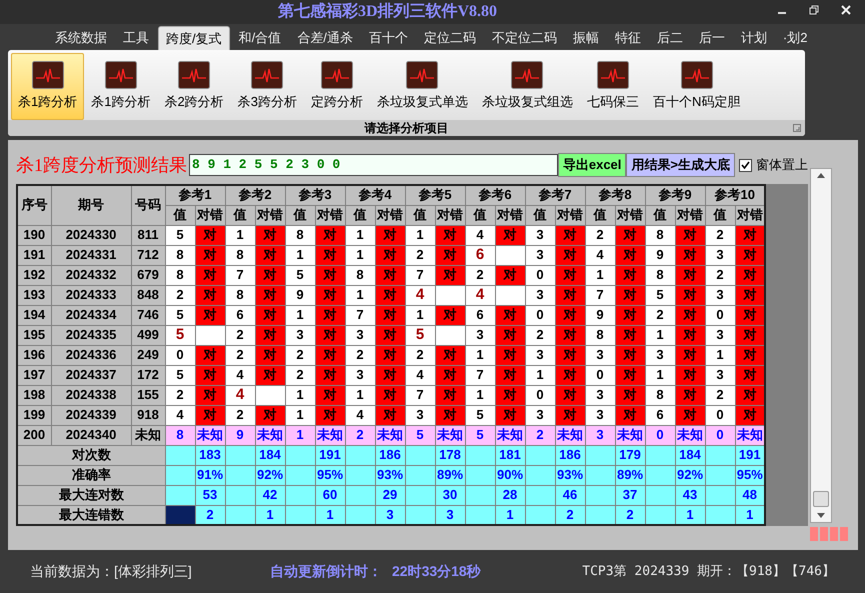 The width and height of the screenshot is (865, 593). What do you see at coordinates (592, 165) in the screenshot?
I see `export-button: 导出excel` at bounding box center [592, 165].